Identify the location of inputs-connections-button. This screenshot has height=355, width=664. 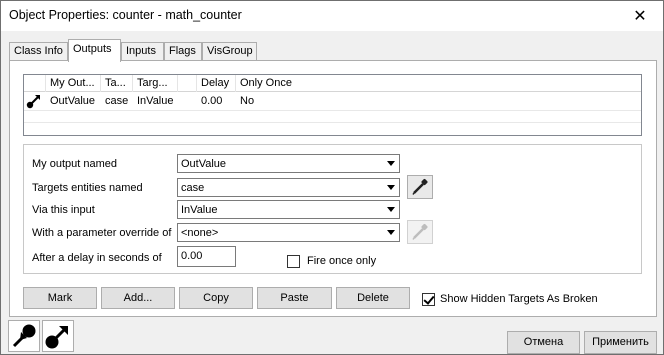
(24, 336).